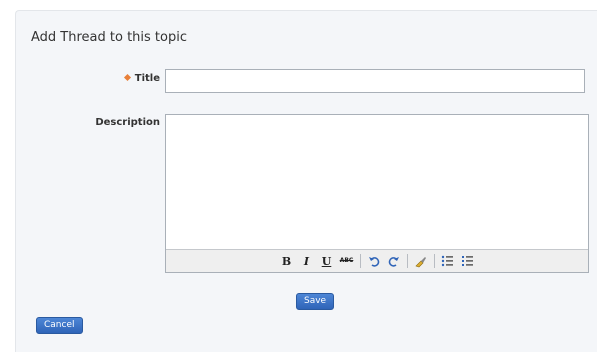 The width and height of the screenshot is (597, 355). Describe the element at coordinates (375, 81) in the screenshot. I see `title-input` at that location.